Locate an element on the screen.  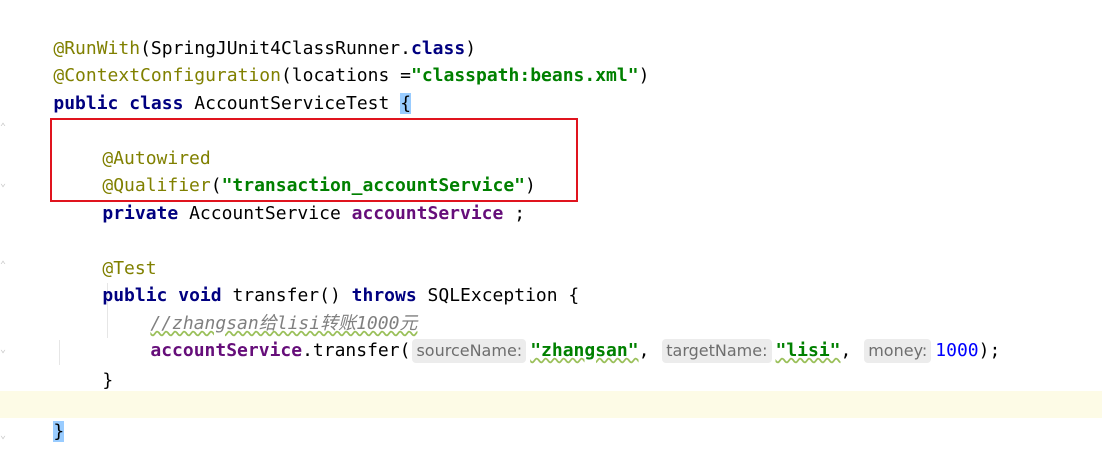
string-argument: "lisi" is located at coordinates (808, 350).